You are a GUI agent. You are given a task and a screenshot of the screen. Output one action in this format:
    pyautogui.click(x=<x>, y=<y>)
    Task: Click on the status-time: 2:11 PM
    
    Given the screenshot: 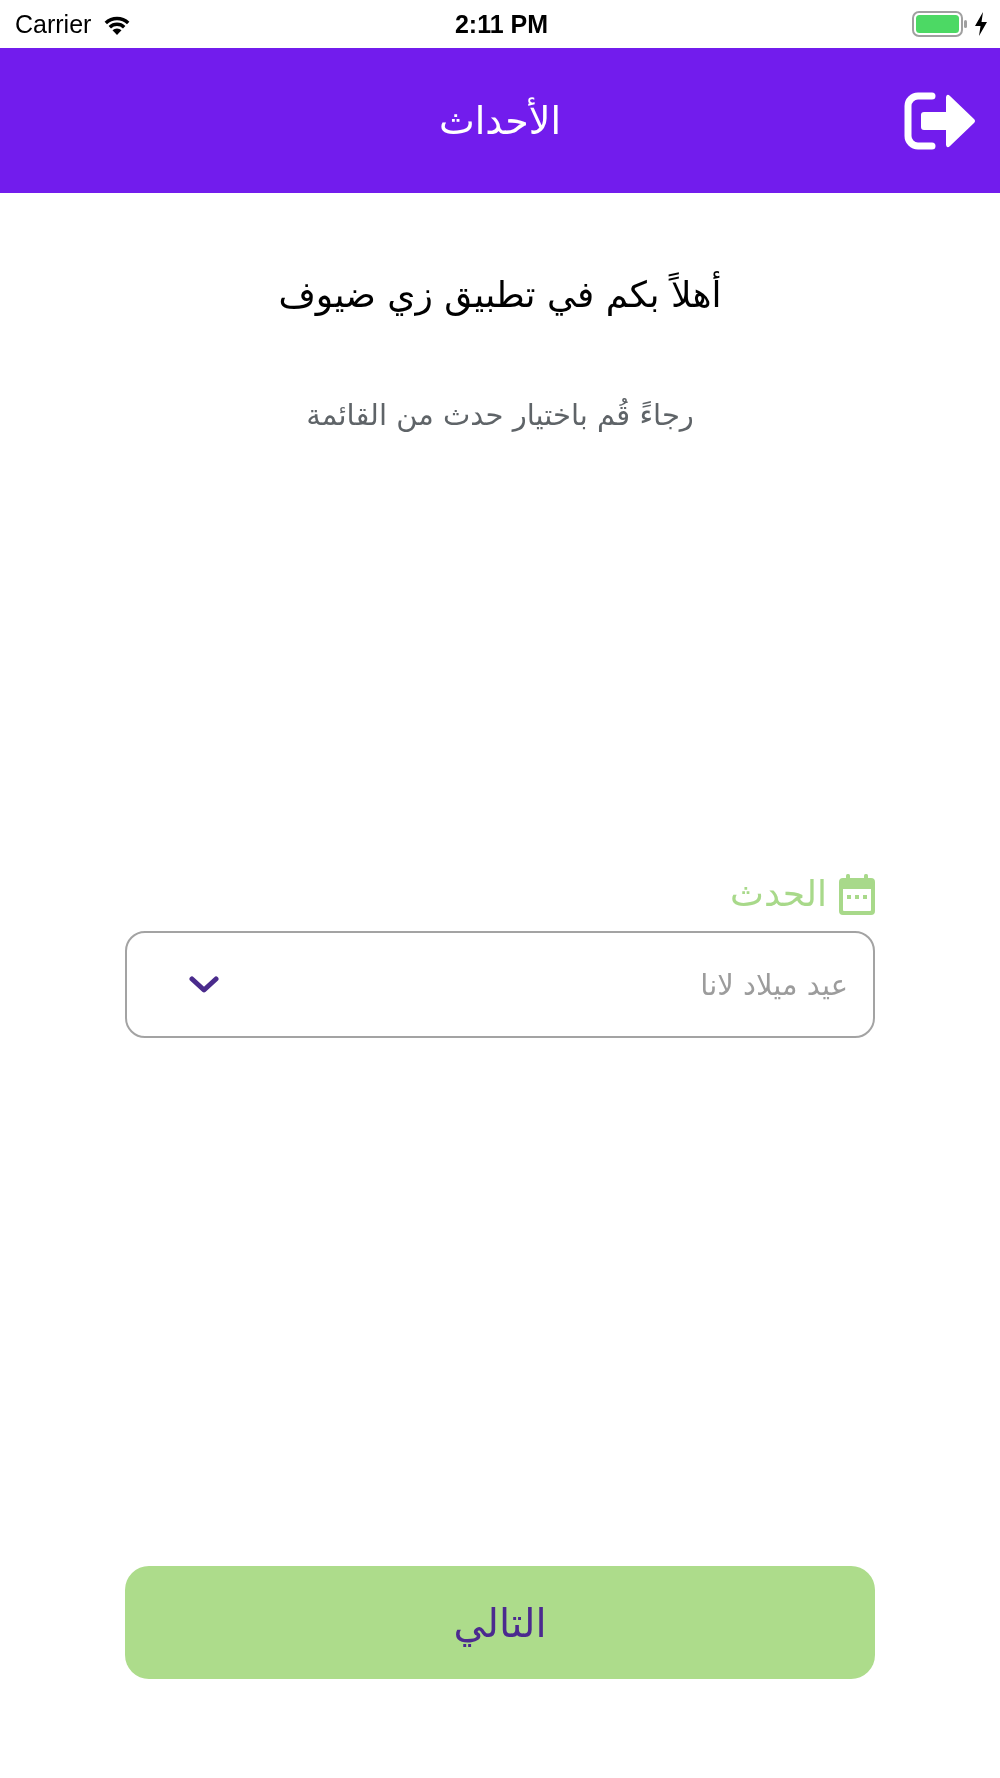 What is the action you would take?
    pyautogui.click(x=501, y=24)
    